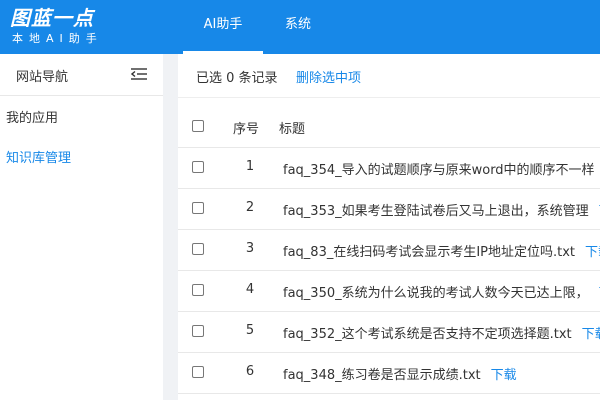  What do you see at coordinates (436, 293) in the screenshot?
I see `row-title-text: faq_350_系统为什么说我的考试人数今天已达上限，` at bounding box center [436, 293].